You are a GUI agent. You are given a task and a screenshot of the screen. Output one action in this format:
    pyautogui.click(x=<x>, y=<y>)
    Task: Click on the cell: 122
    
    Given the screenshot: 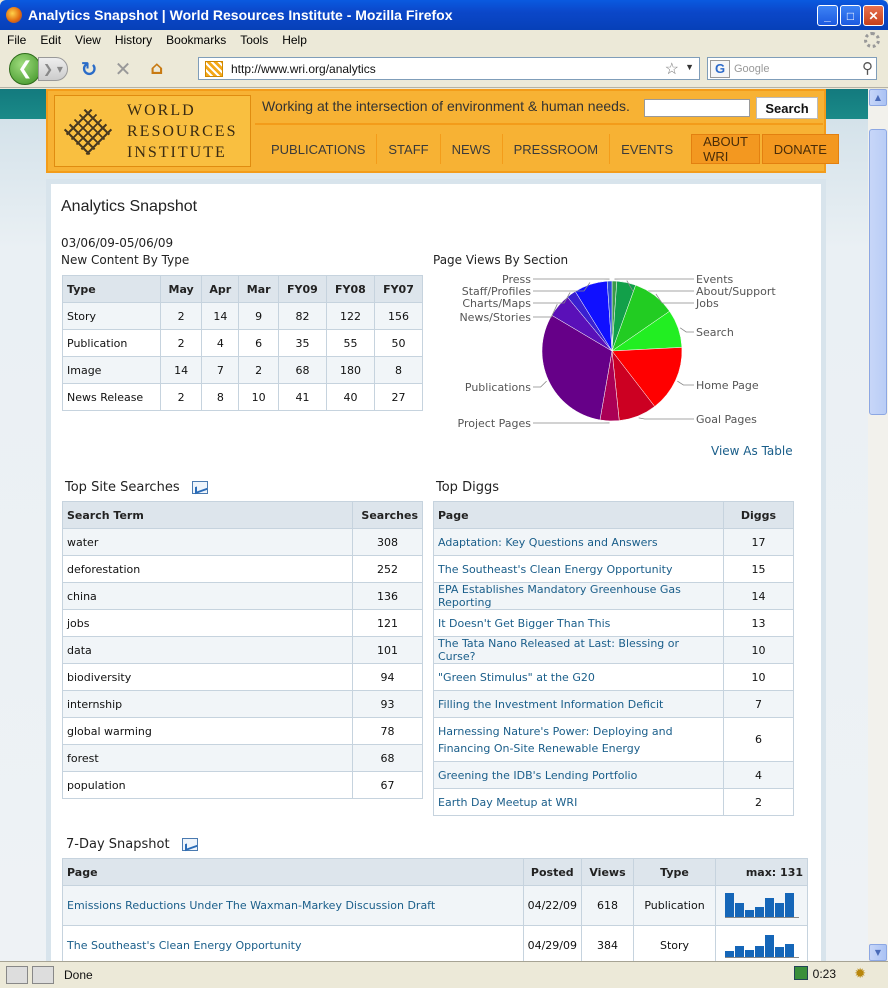 What is the action you would take?
    pyautogui.click(x=350, y=316)
    